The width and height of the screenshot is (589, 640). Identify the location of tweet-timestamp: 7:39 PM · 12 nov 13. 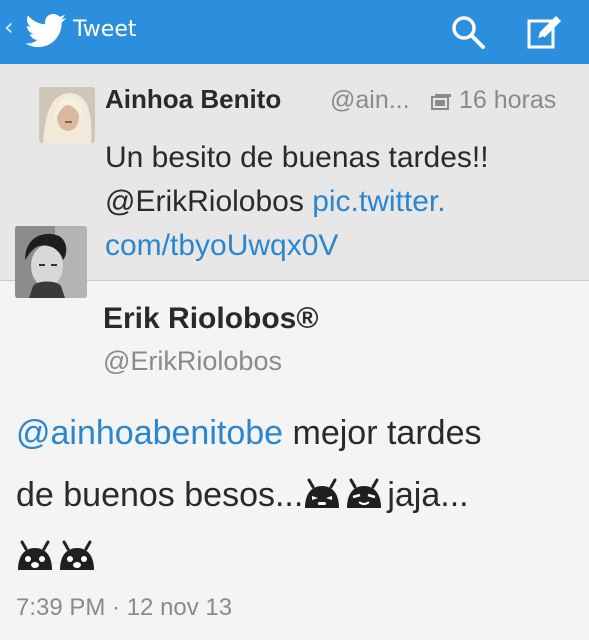
(124, 607).